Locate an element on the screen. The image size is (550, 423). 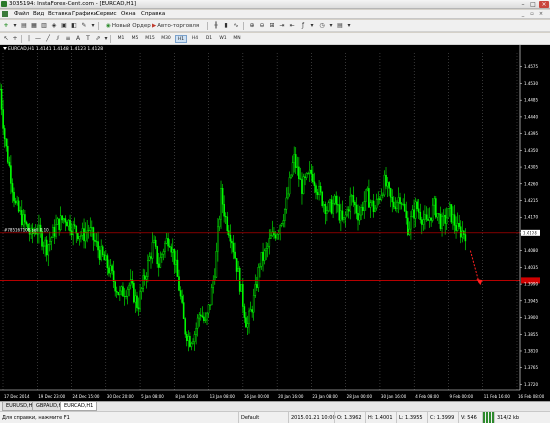
timeframe-w1: W1 is located at coordinates (223, 39).